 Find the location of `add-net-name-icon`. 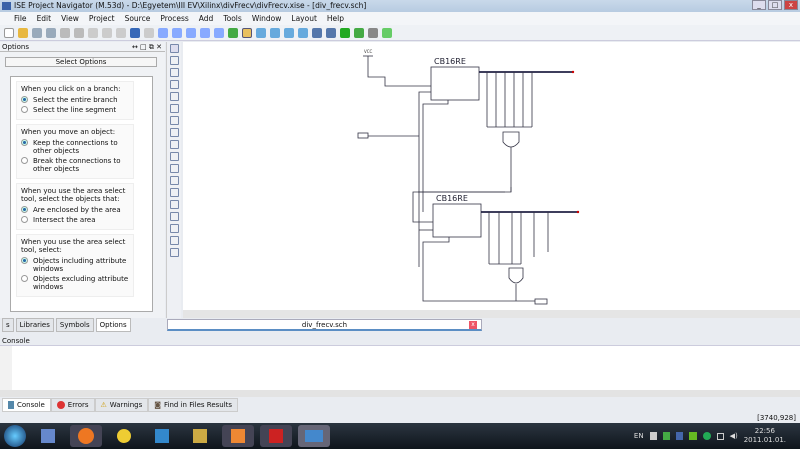

add-net-name-icon is located at coordinates (174, 84).